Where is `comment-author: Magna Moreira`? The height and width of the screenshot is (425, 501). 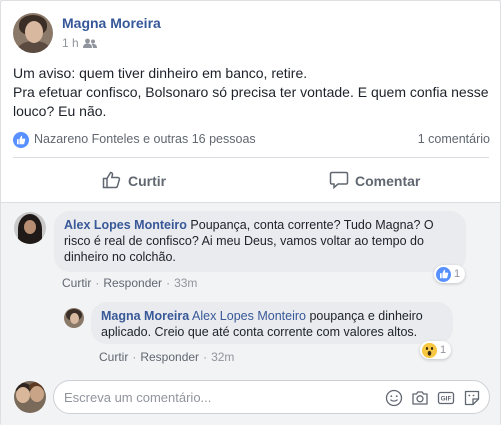 comment-author: Magna Moreira is located at coordinates (145, 316).